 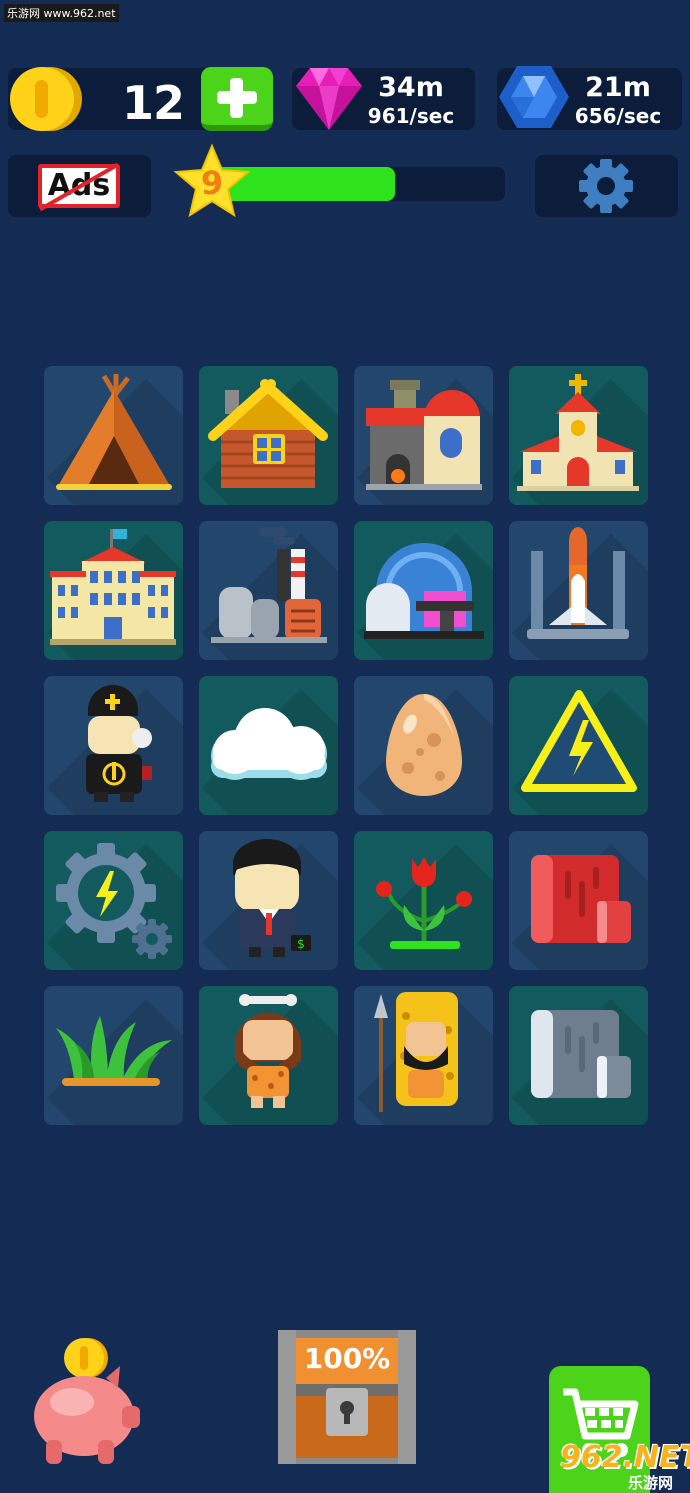 I want to click on gold-coin-icon, so click(x=46, y=99).